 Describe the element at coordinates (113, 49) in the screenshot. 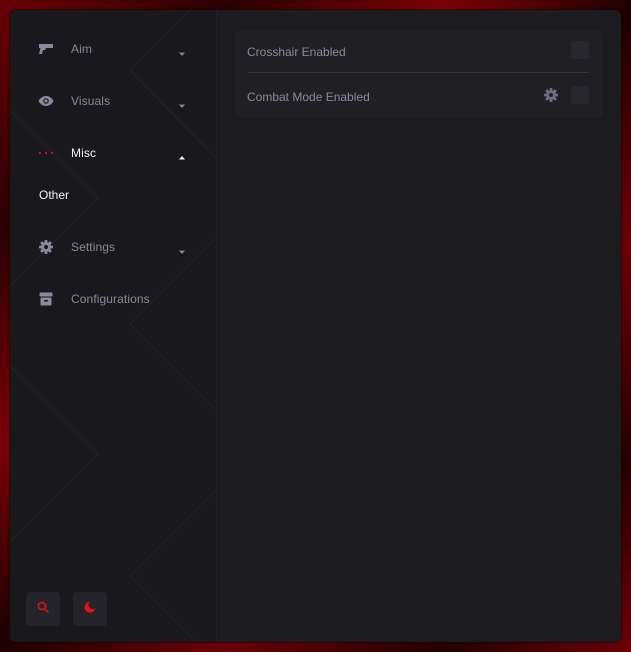

I see `sidebar-item-aim: Aim` at that location.